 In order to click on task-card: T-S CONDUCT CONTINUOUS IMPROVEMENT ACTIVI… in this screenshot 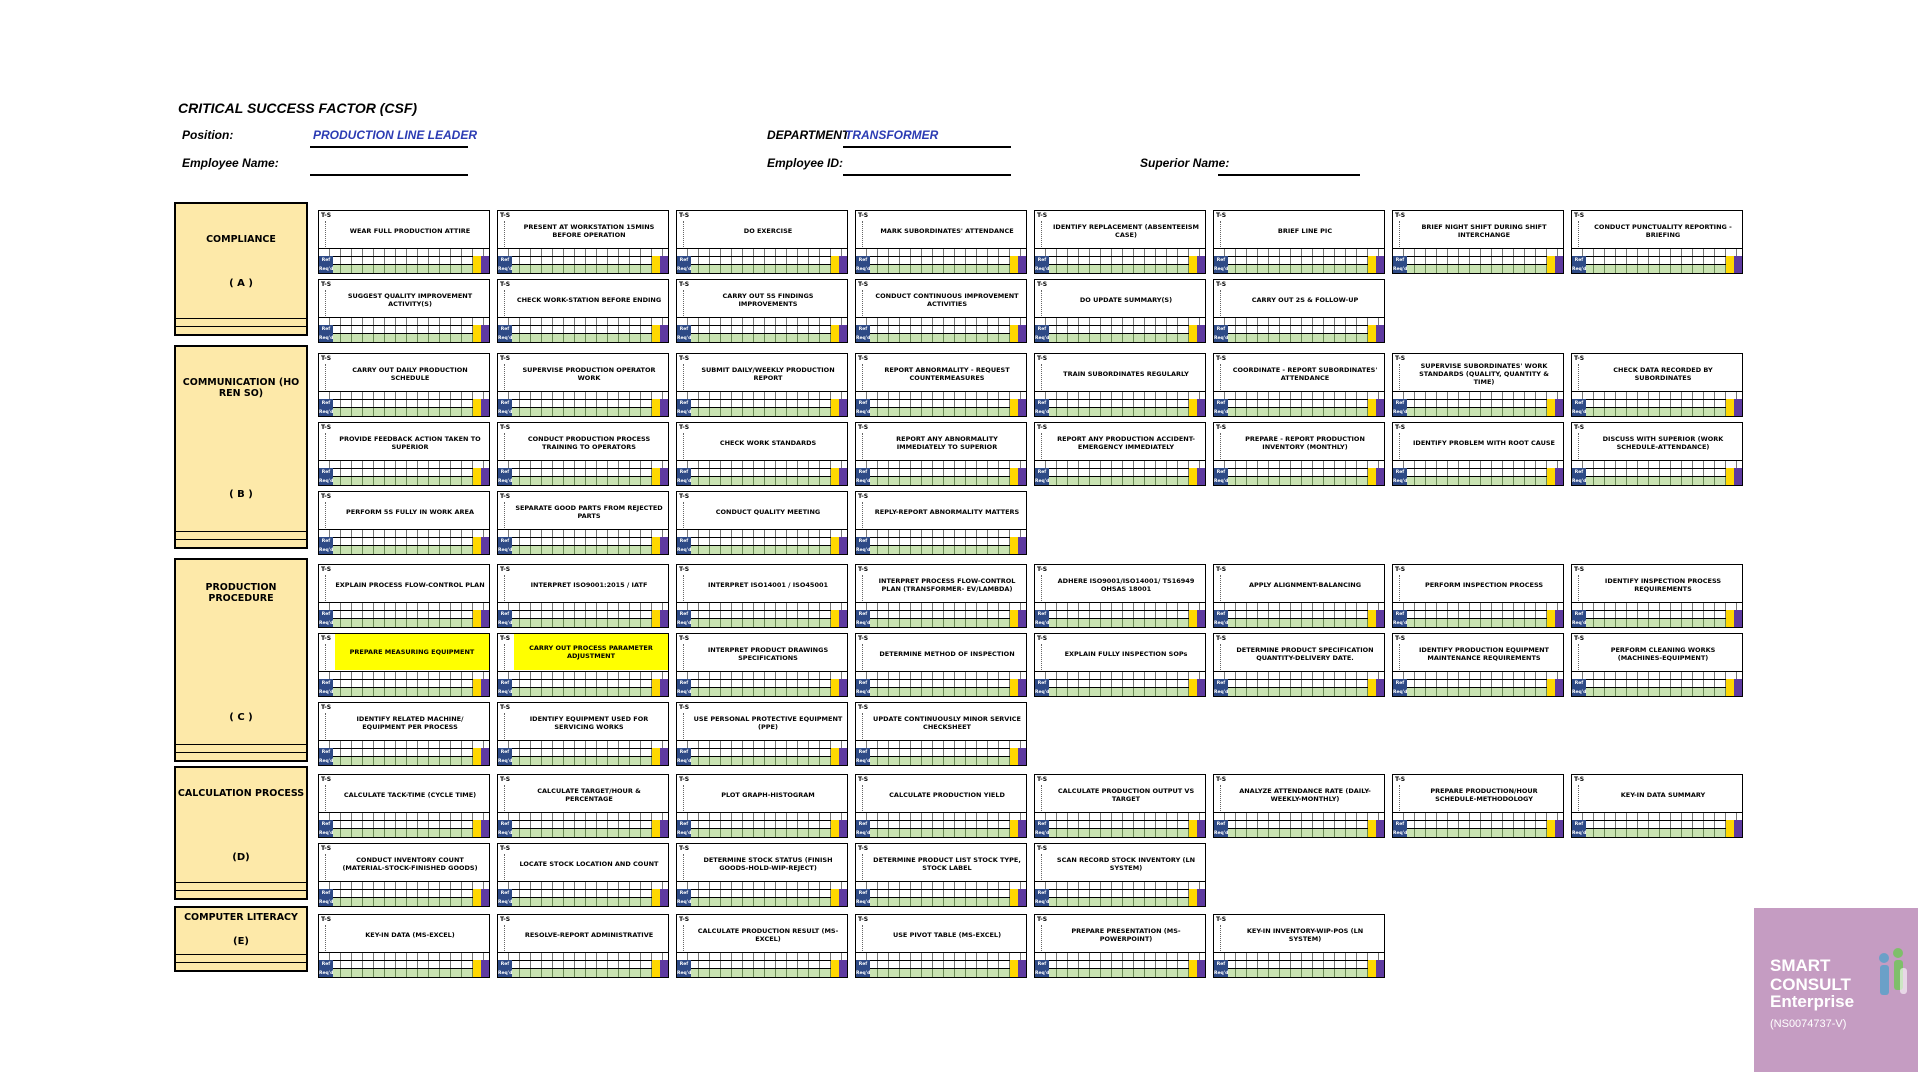, I will do `click(941, 311)`.